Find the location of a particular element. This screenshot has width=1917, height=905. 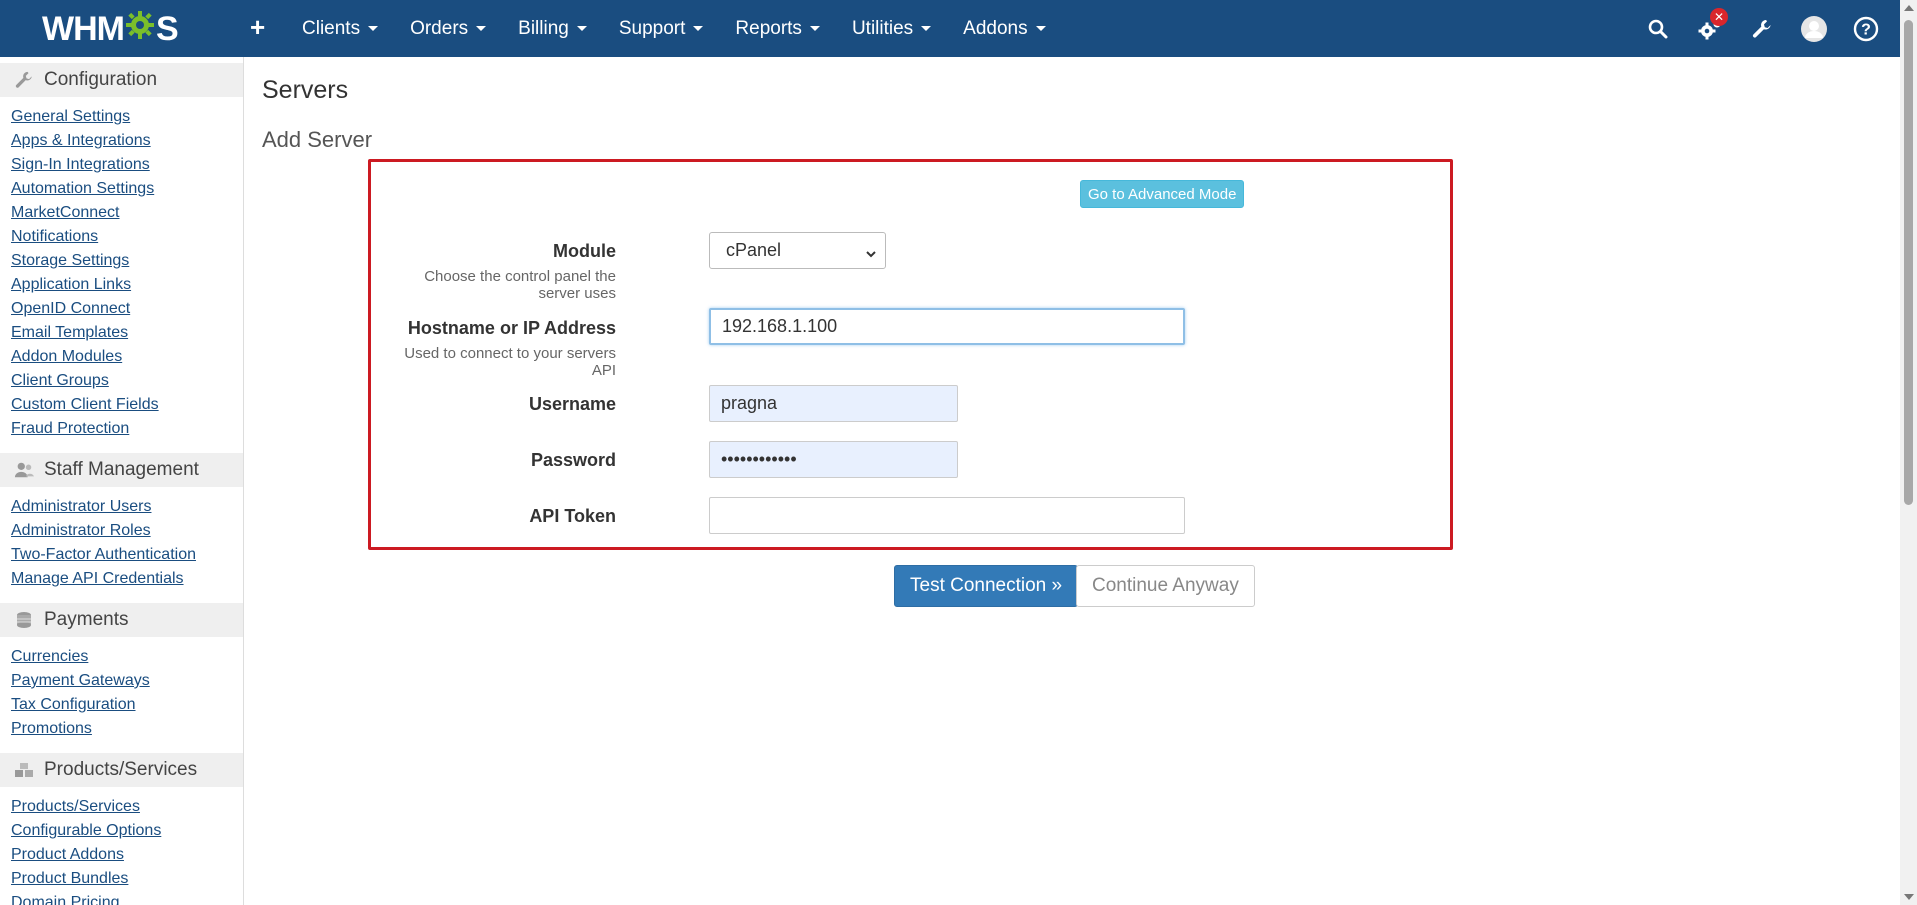

menu-billing-label: Billing is located at coordinates (543, 28).